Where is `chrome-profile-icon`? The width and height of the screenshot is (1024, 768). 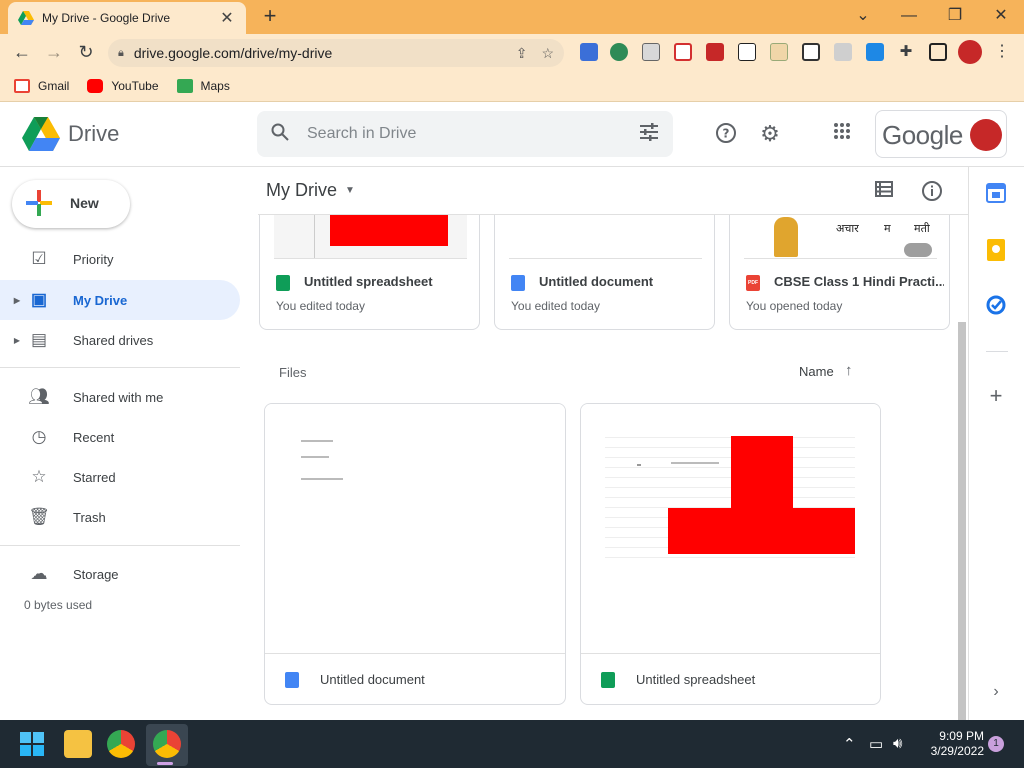
chrome-profile-icon is located at coordinates (167, 744).